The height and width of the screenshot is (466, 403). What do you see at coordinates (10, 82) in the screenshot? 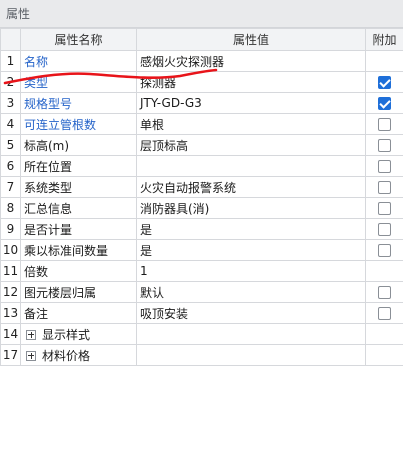
I see `row-number: 2` at bounding box center [10, 82].